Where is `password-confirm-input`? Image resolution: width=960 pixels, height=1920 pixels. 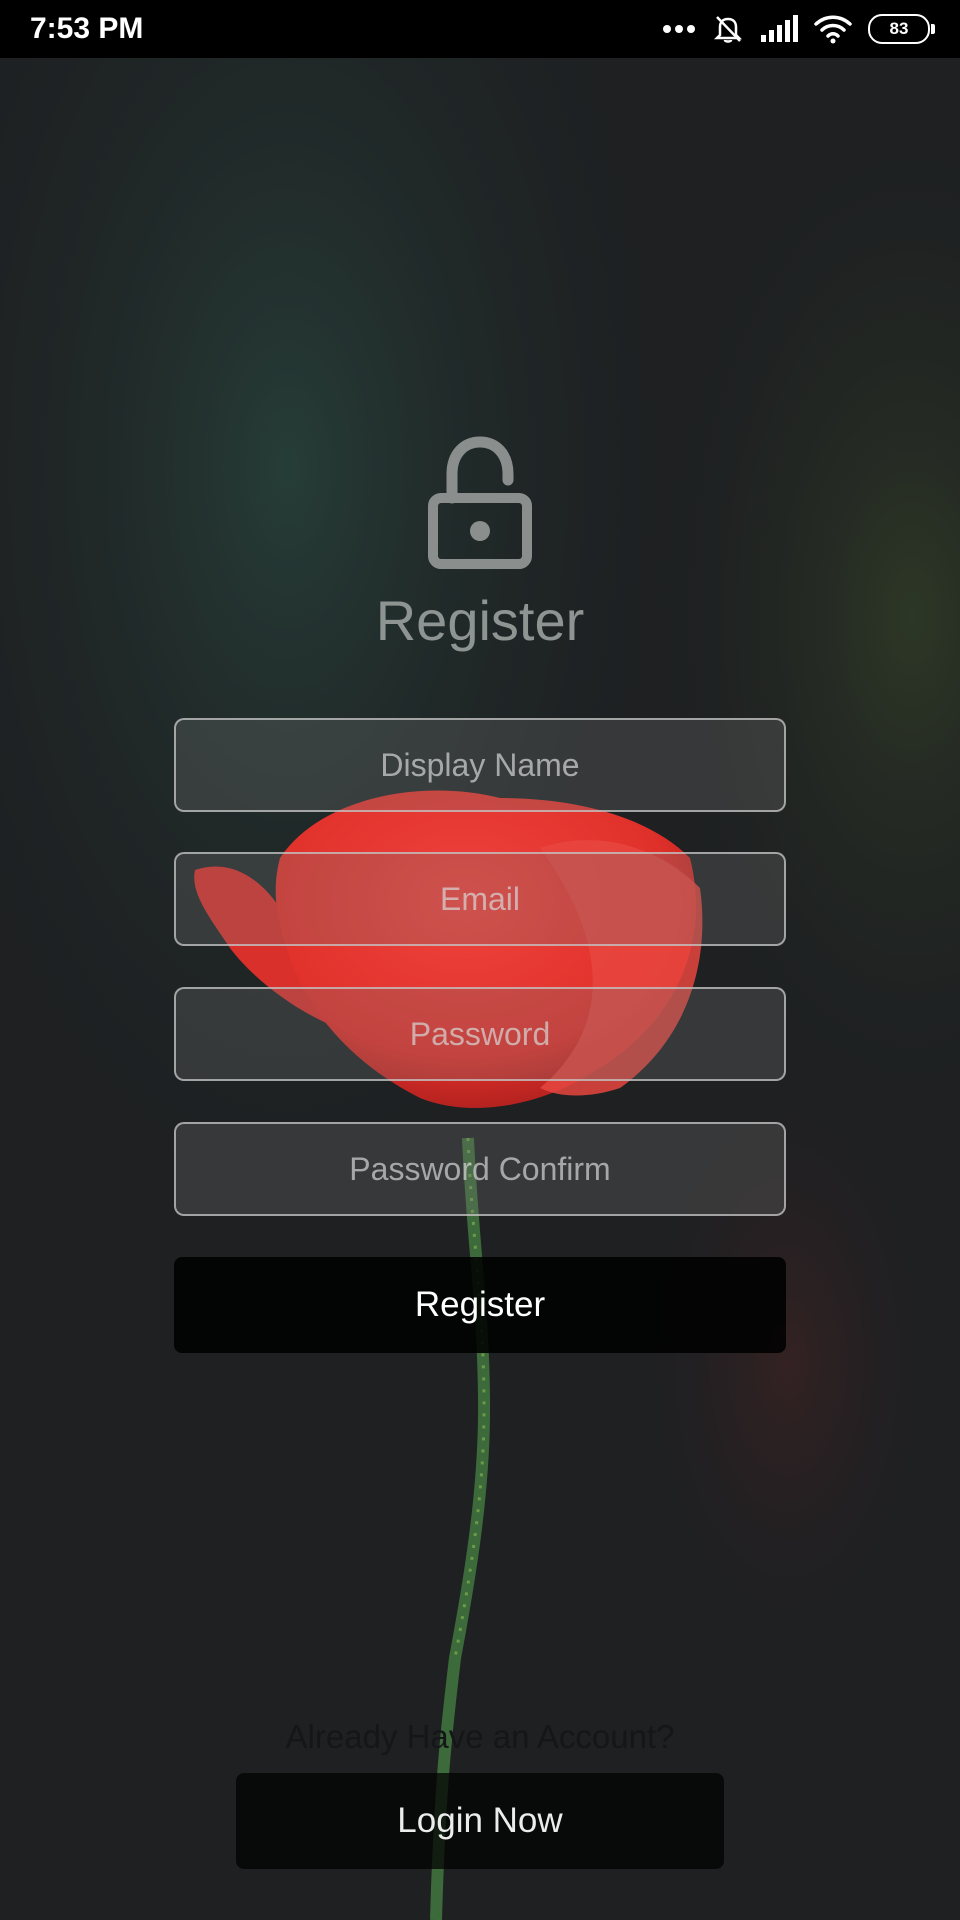 password-confirm-input is located at coordinates (480, 1169).